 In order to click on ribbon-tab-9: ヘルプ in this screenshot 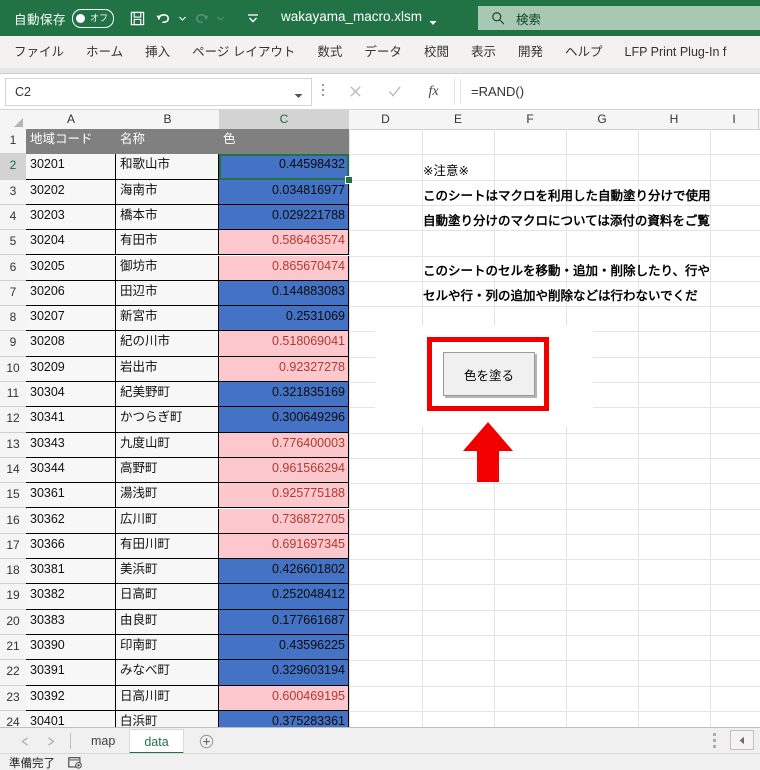, I will do `click(584, 52)`.